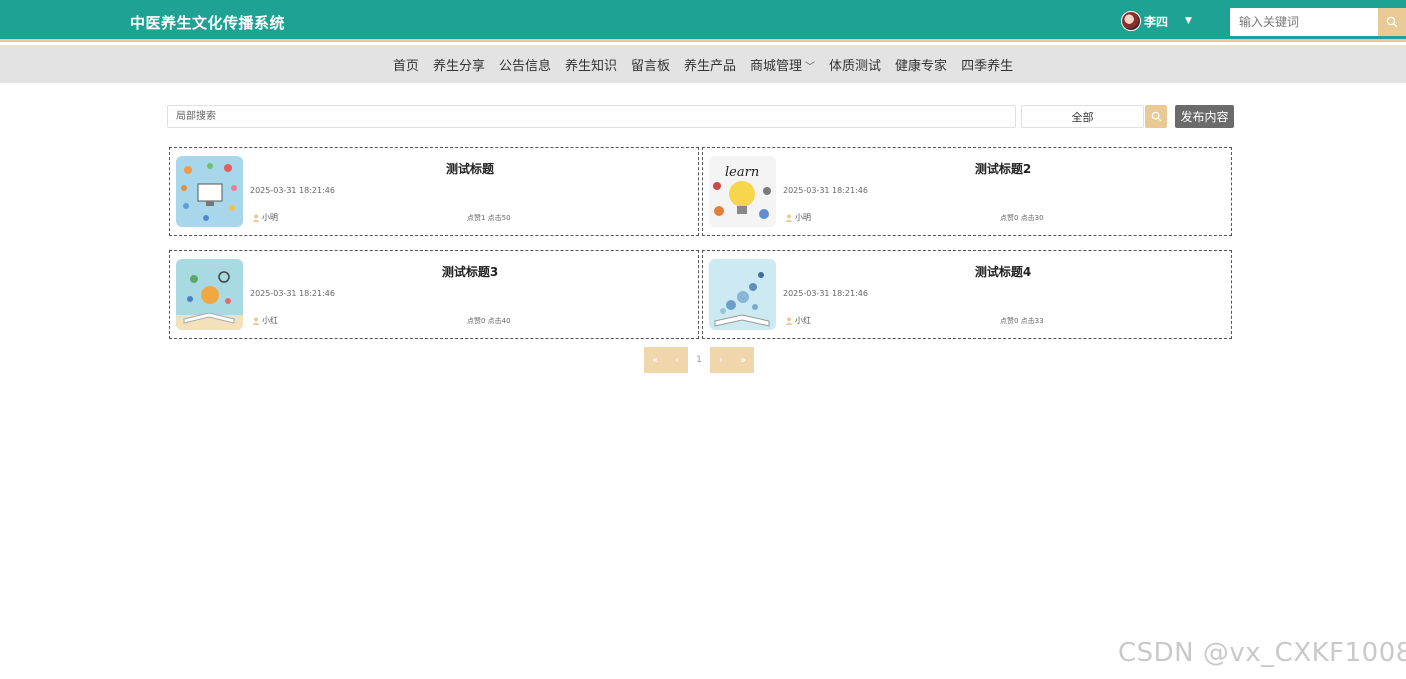 This screenshot has width=1406, height=679. Describe the element at coordinates (703, 21) in the screenshot. I see `top-header: 中医养生文化传播系统 李四 ▼` at that location.